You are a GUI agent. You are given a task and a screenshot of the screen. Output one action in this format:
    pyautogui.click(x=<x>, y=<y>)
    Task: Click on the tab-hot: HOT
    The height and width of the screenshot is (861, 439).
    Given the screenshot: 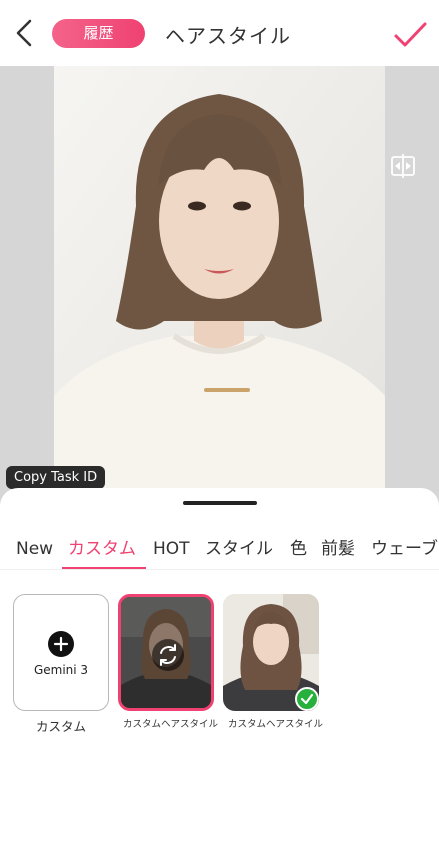 What is the action you would take?
    pyautogui.click(x=171, y=551)
    